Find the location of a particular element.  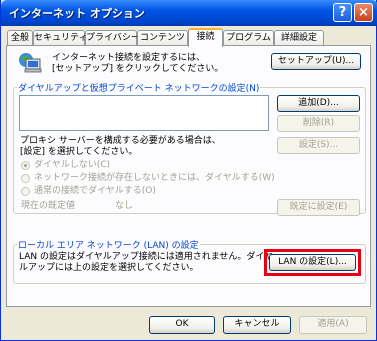

lan-group-legend: ローカル エリア ネットワーク (LAN) の設定 is located at coordinates (108, 244).